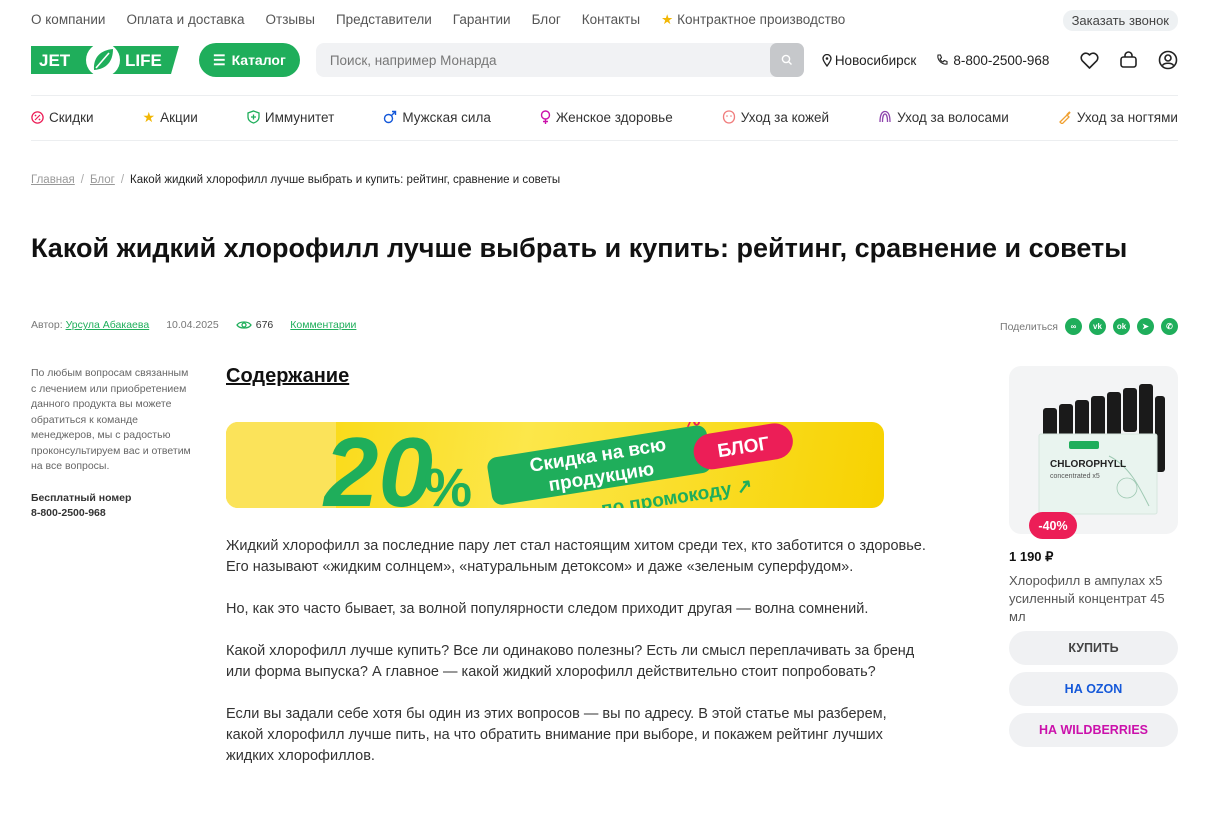 This screenshot has width=1220, height=817. Describe the element at coordinates (179, 117) in the screenshot. I see `category-label: Акции` at that location.